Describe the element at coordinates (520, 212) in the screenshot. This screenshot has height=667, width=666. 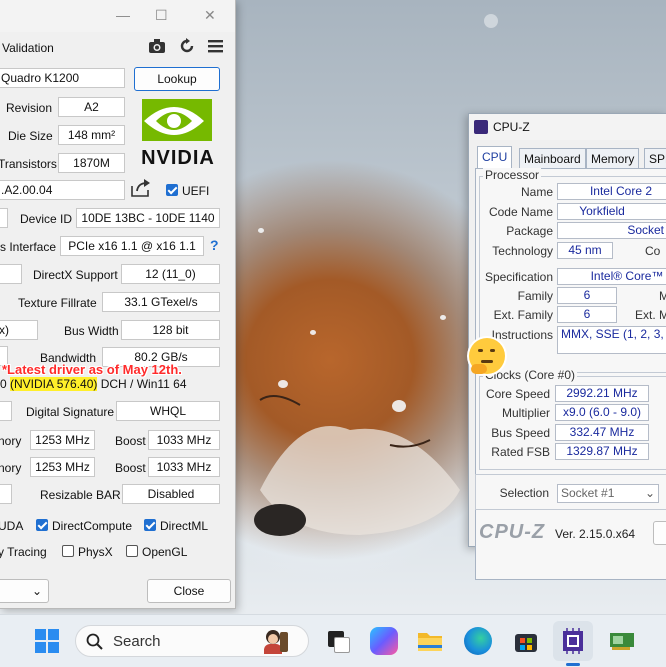
I see `codename-label: Code Name` at that location.